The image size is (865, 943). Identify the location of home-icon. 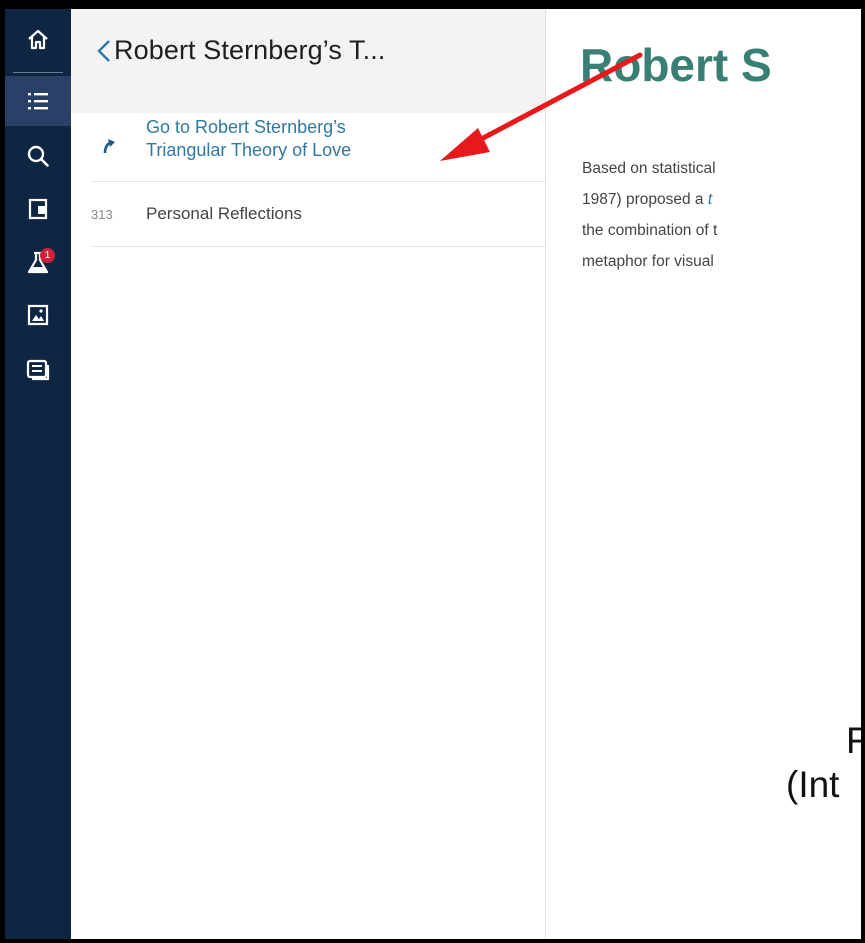
(38, 39).